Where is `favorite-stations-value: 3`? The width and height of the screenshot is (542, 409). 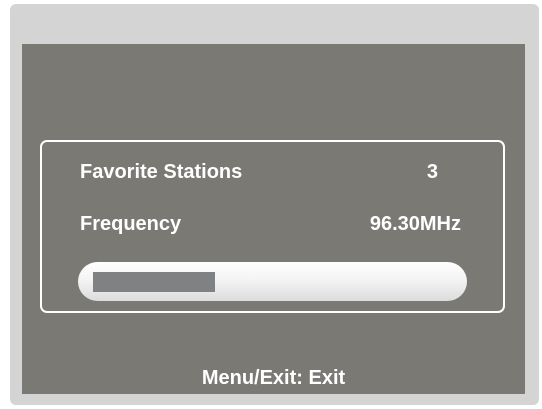
favorite-stations-value: 3 is located at coordinates (432, 172).